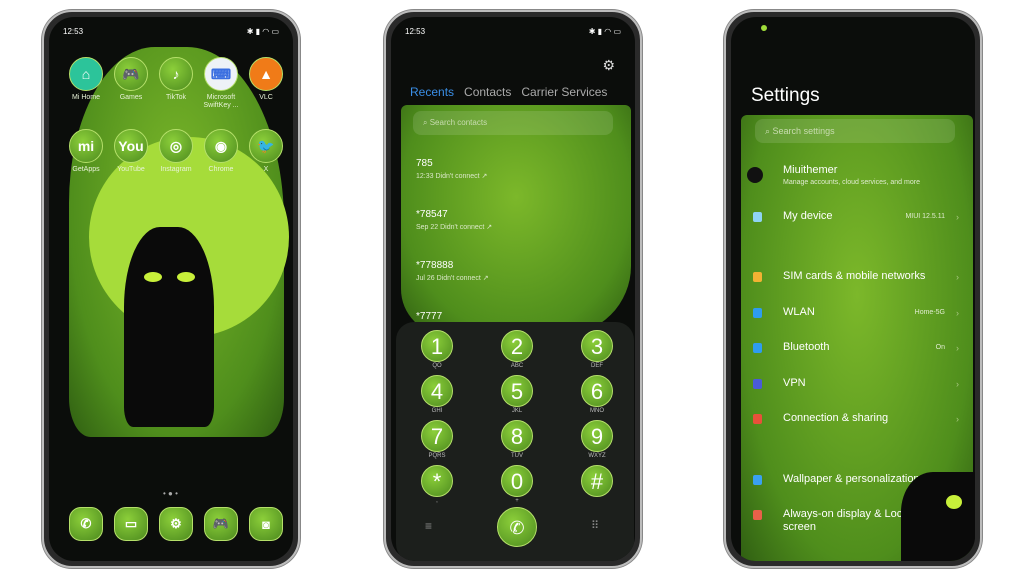 The width and height of the screenshot is (1024, 575). Describe the element at coordinates (432, 92) in the screenshot. I see `tab-recents: Recents` at that location.